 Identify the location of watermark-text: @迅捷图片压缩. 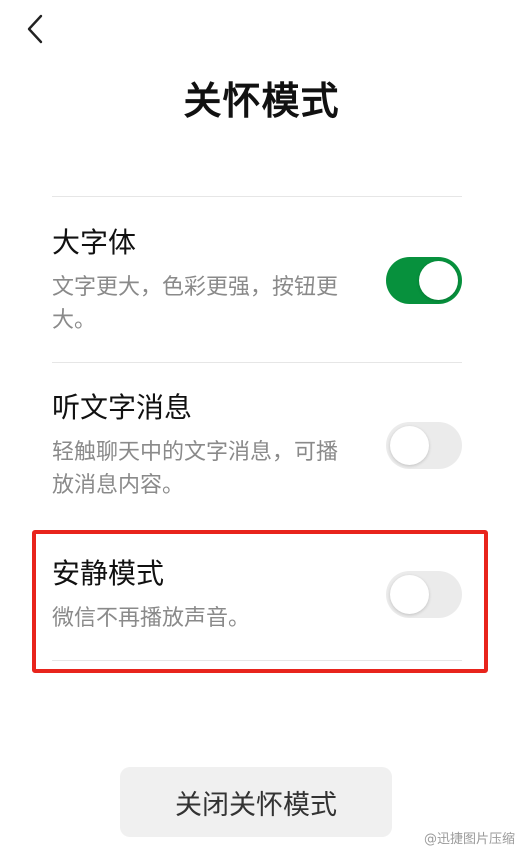
(469, 839).